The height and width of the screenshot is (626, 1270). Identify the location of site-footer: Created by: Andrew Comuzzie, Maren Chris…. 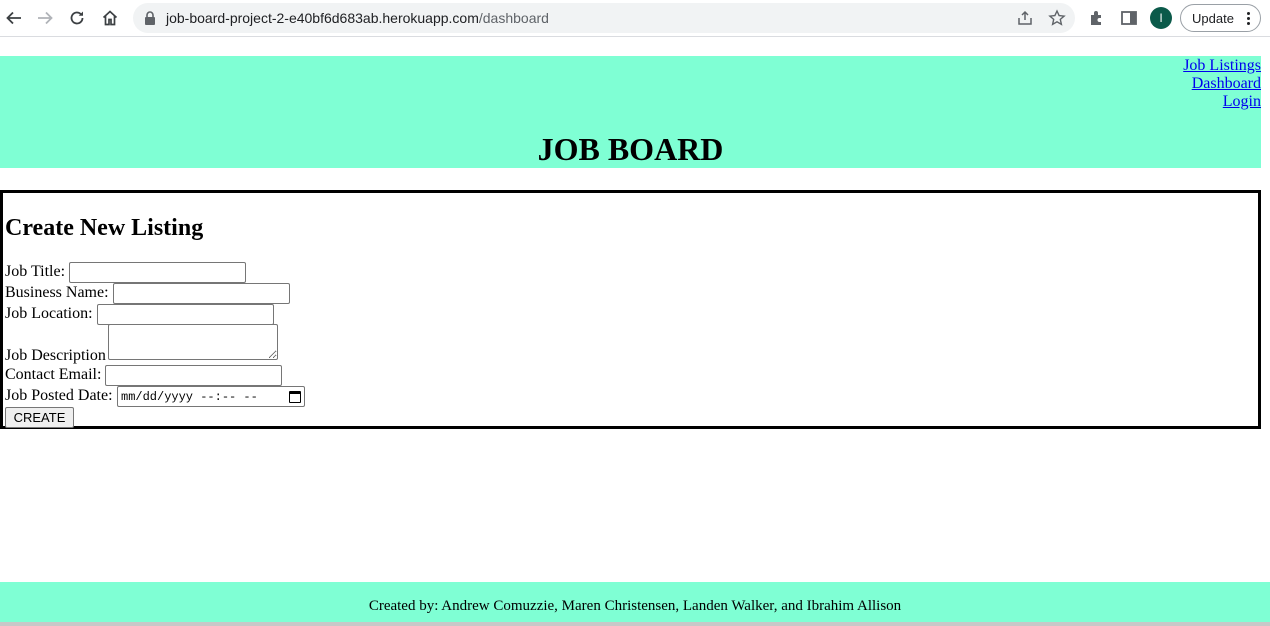
(635, 604).